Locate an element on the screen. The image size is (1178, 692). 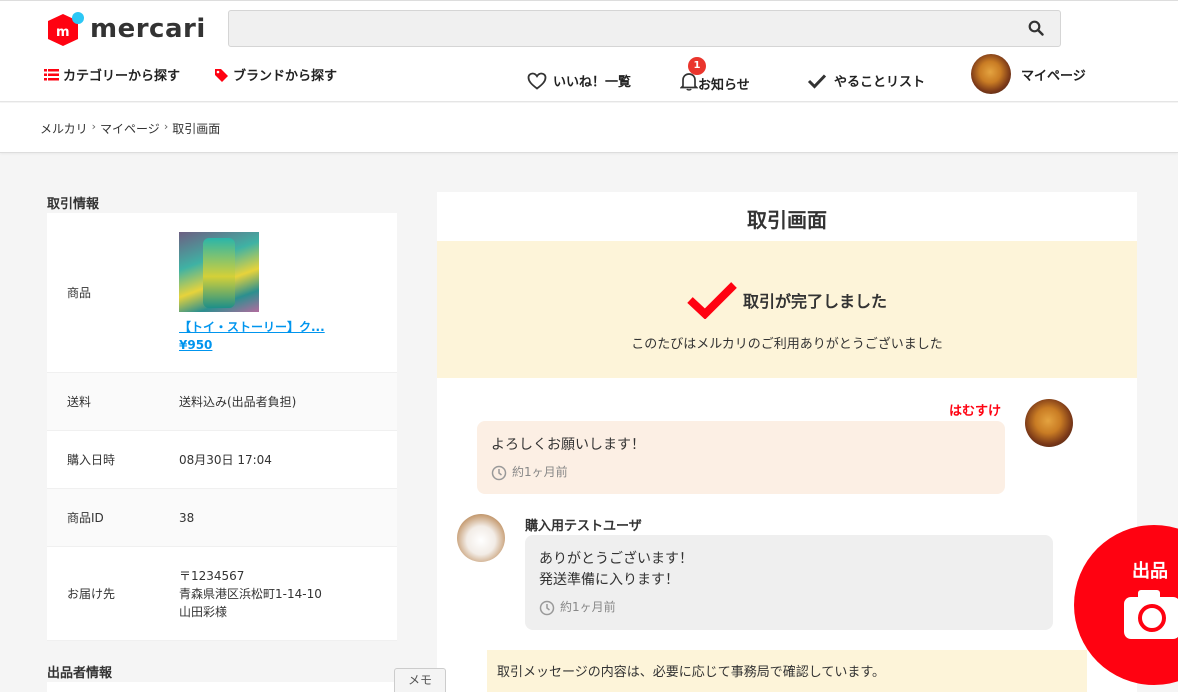
info-row-shipping: 送料 送料込み(出品者負担) is located at coordinates (222, 402).